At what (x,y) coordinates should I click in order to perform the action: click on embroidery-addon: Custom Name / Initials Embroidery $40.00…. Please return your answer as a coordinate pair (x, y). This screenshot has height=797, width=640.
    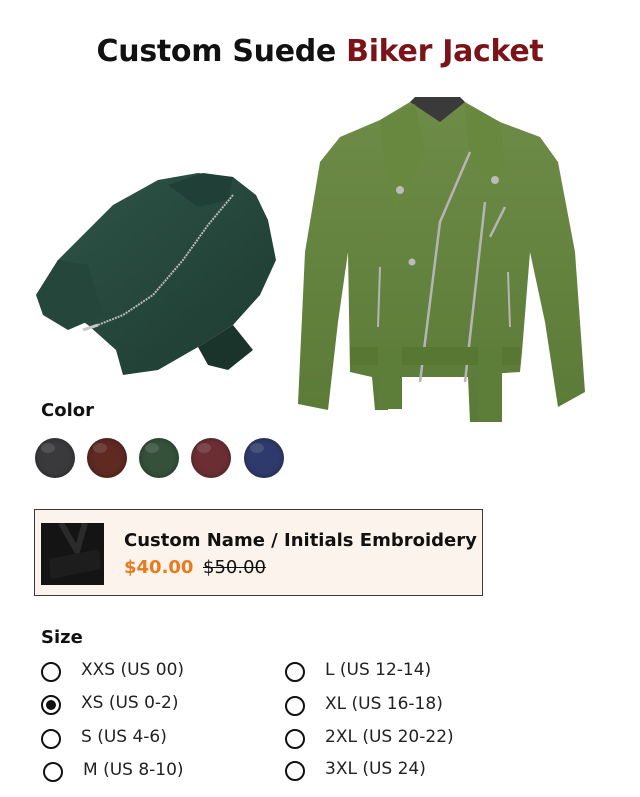
    Looking at the image, I should click on (258, 552).